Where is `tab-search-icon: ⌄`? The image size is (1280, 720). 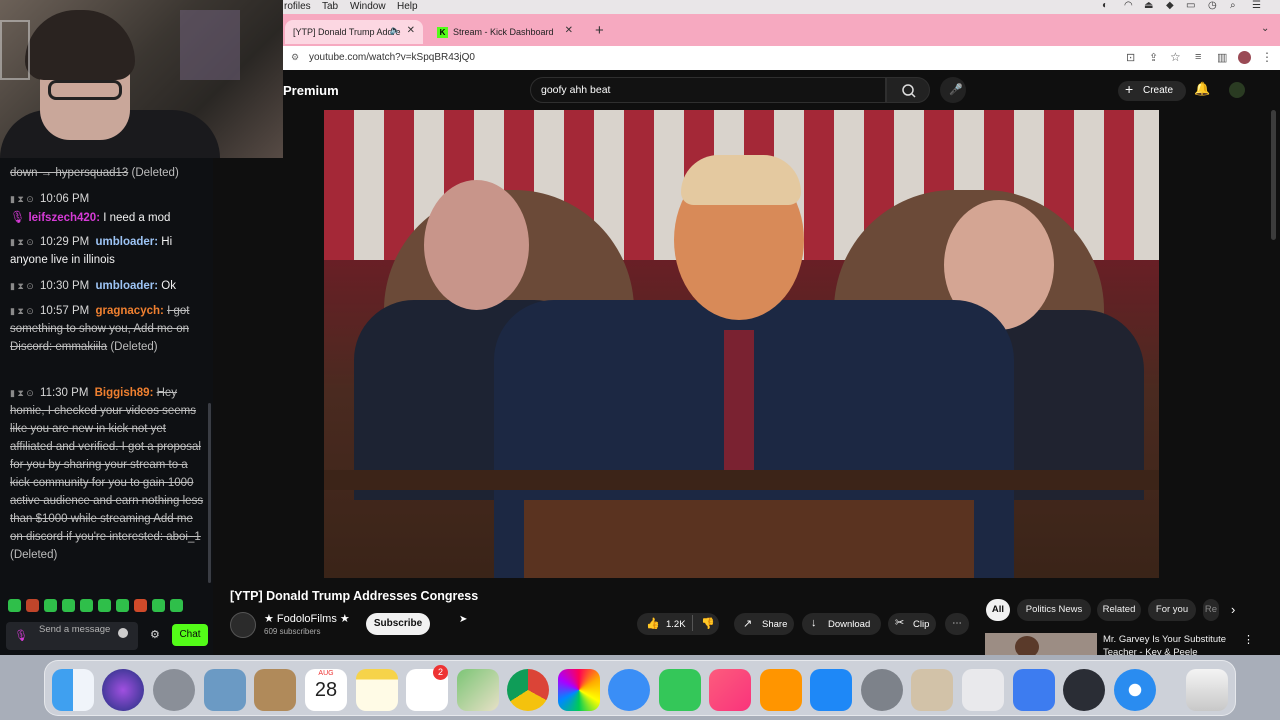 tab-search-icon: ⌄ is located at coordinates (1265, 28).